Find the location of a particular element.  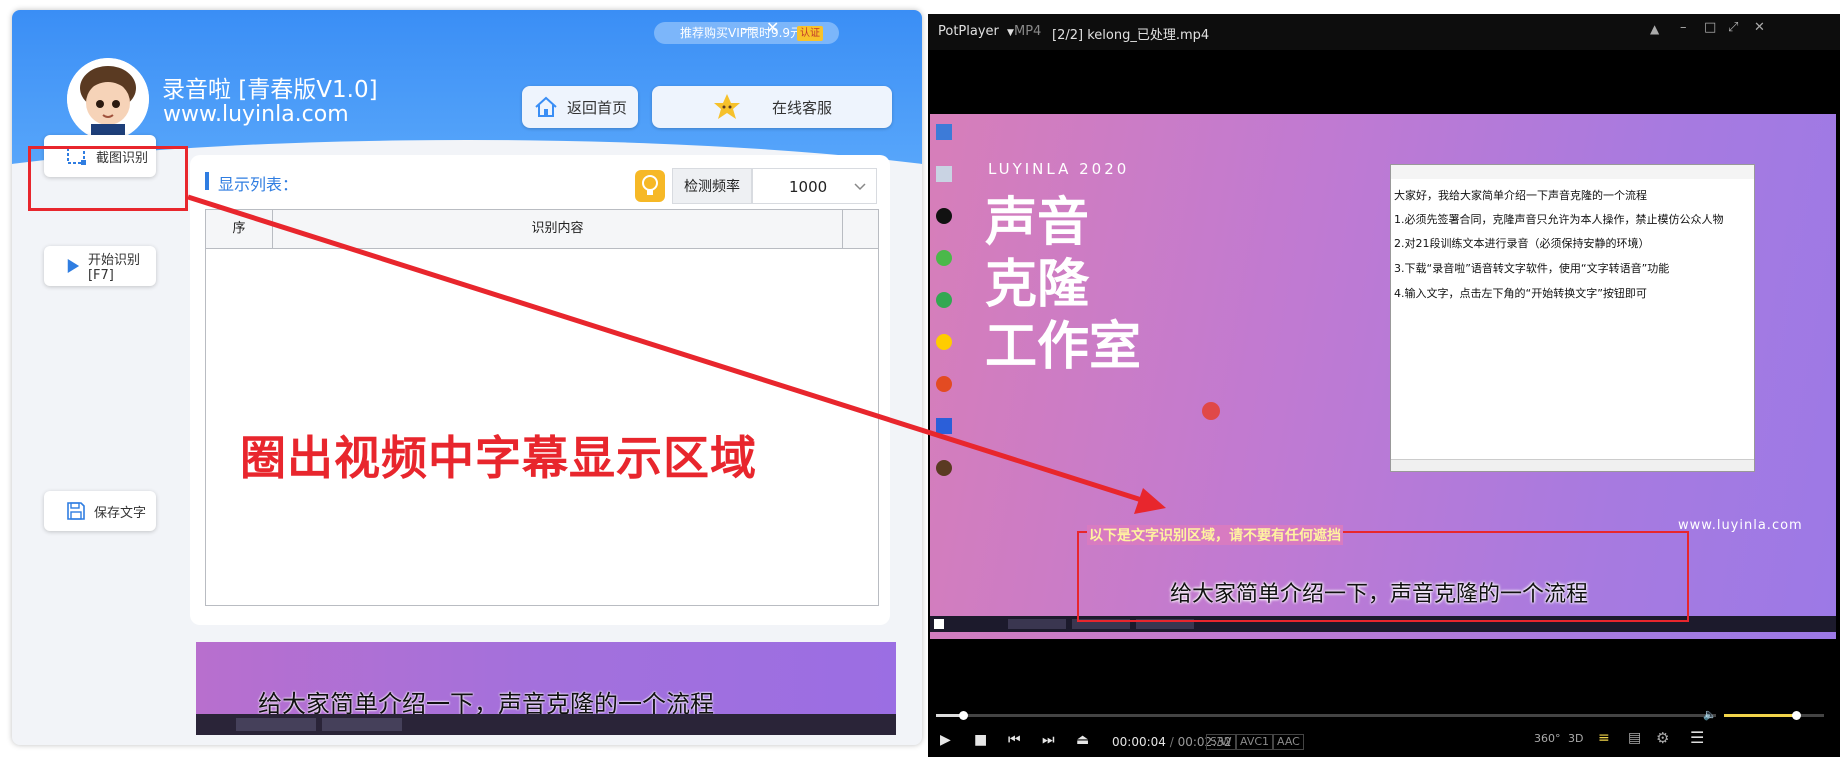

tips-button is located at coordinates (650, 186).